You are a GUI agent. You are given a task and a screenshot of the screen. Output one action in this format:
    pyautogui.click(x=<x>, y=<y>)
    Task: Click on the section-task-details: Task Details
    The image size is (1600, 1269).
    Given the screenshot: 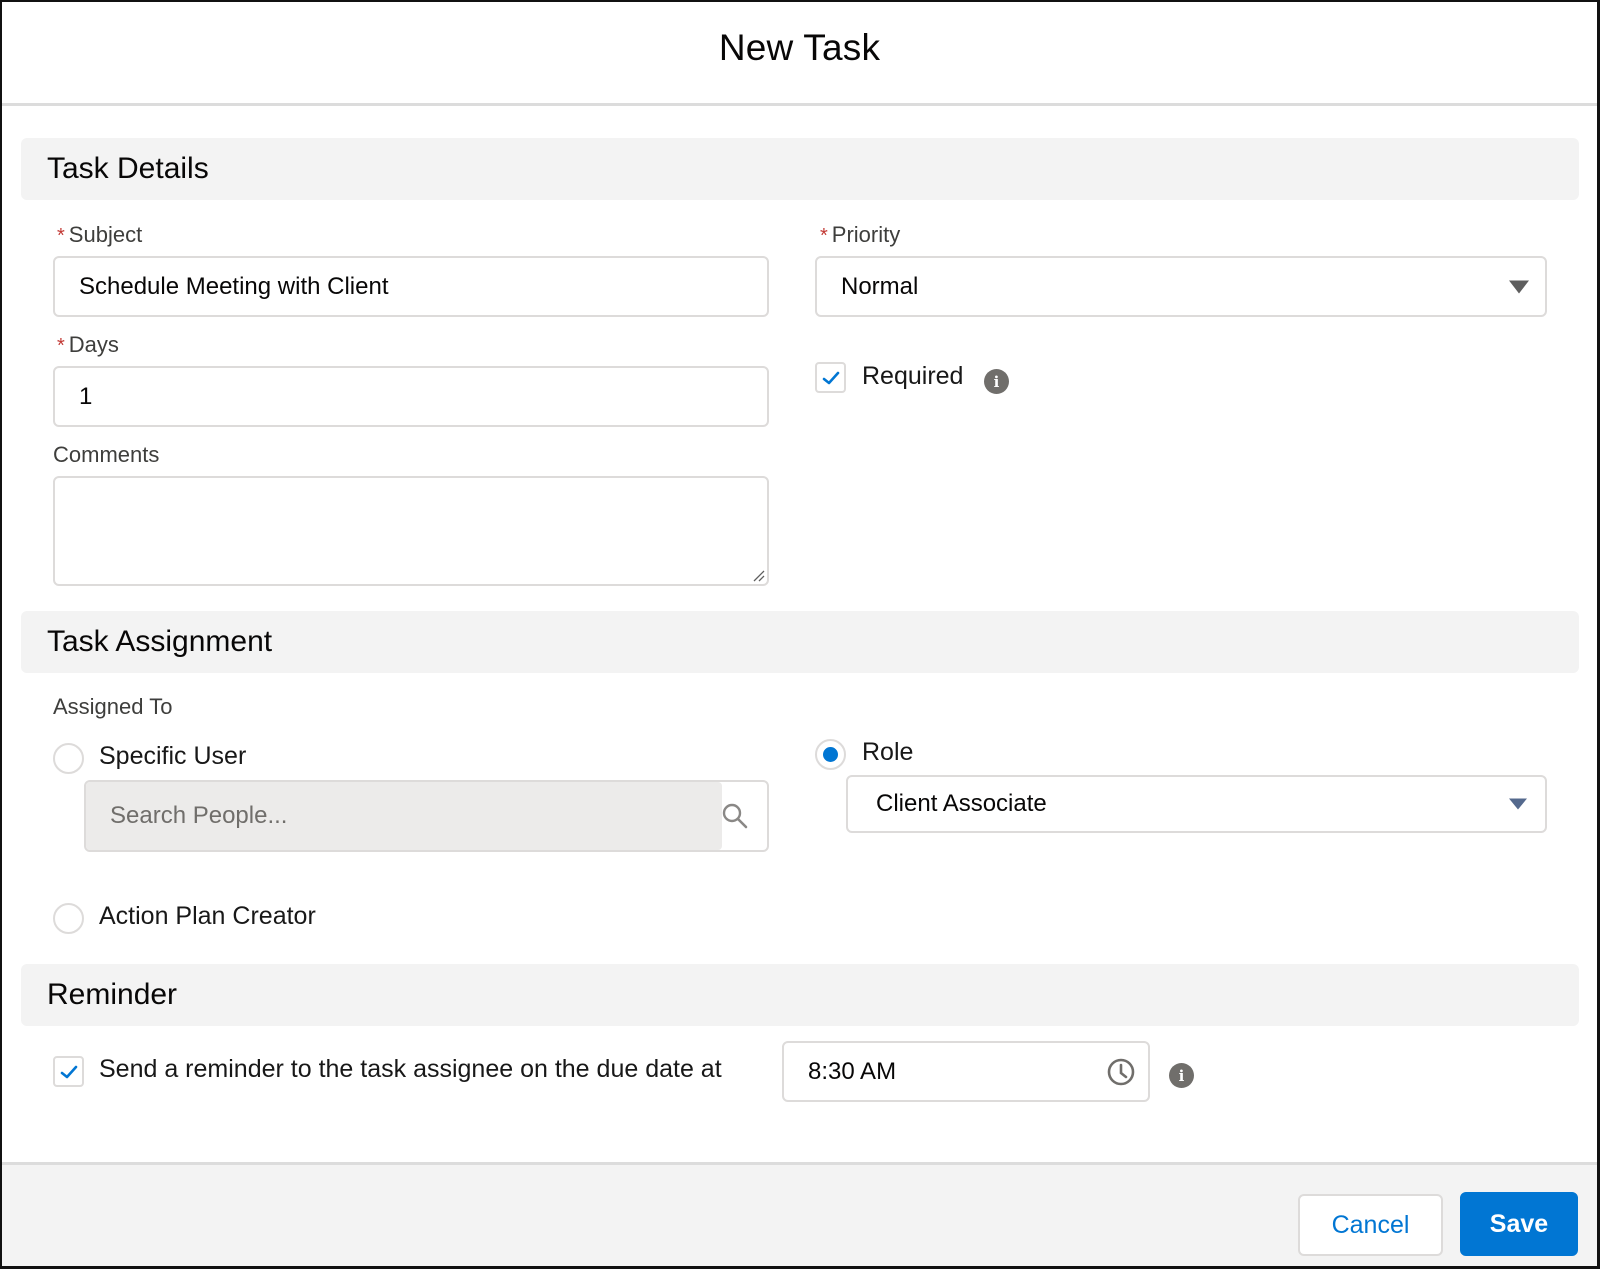 What is the action you would take?
    pyautogui.click(x=800, y=169)
    